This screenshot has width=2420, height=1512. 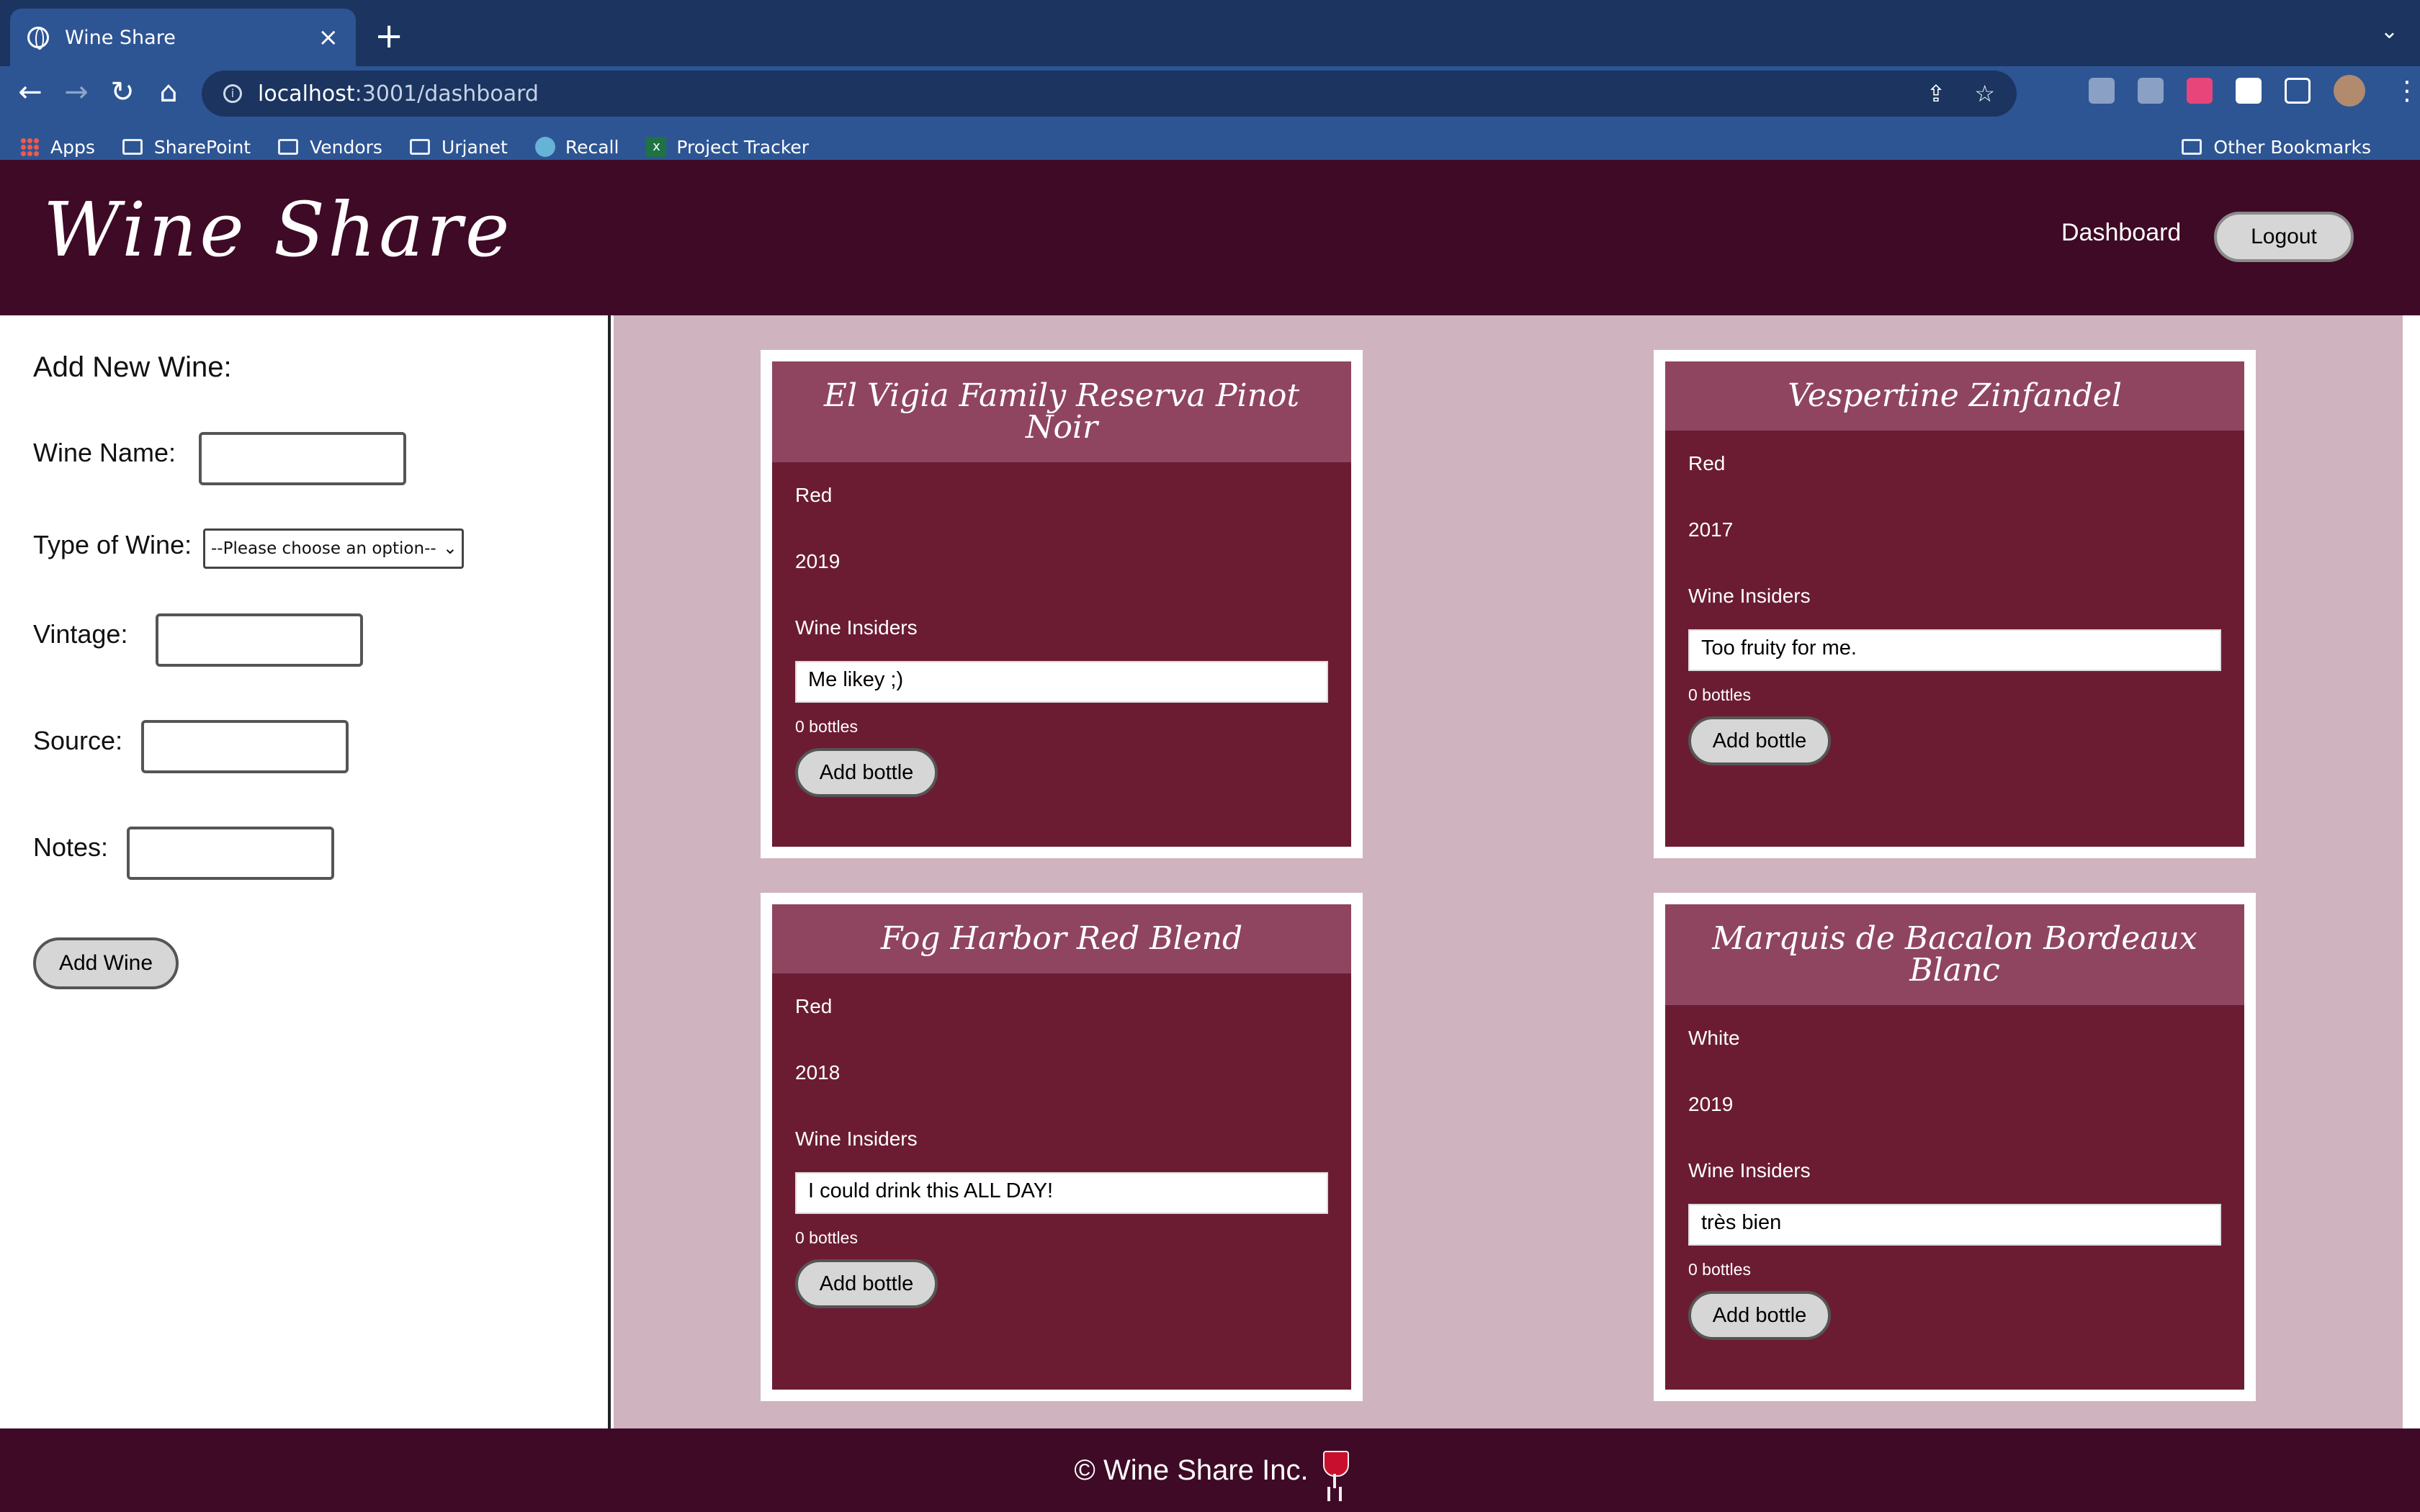 What do you see at coordinates (1954, 1225) in the screenshot?
I see `wine-notes: très bien` at bounding box center [1954, 1225].